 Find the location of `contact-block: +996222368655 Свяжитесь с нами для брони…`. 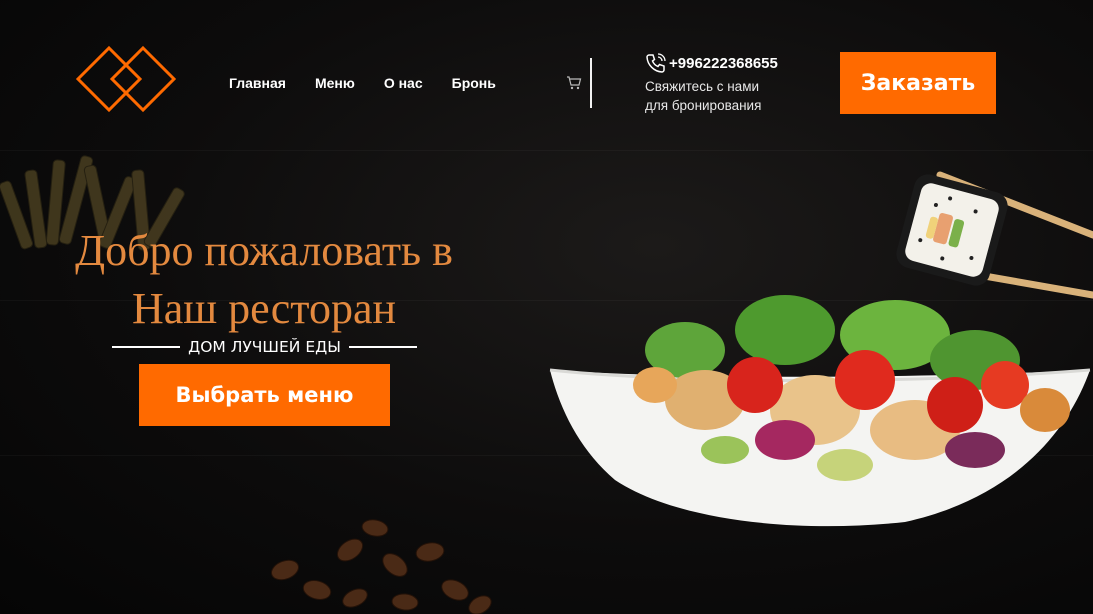

contact-block: +996222368655 Свяжитесь с нами для брони… is located at coordinates (725, 83).